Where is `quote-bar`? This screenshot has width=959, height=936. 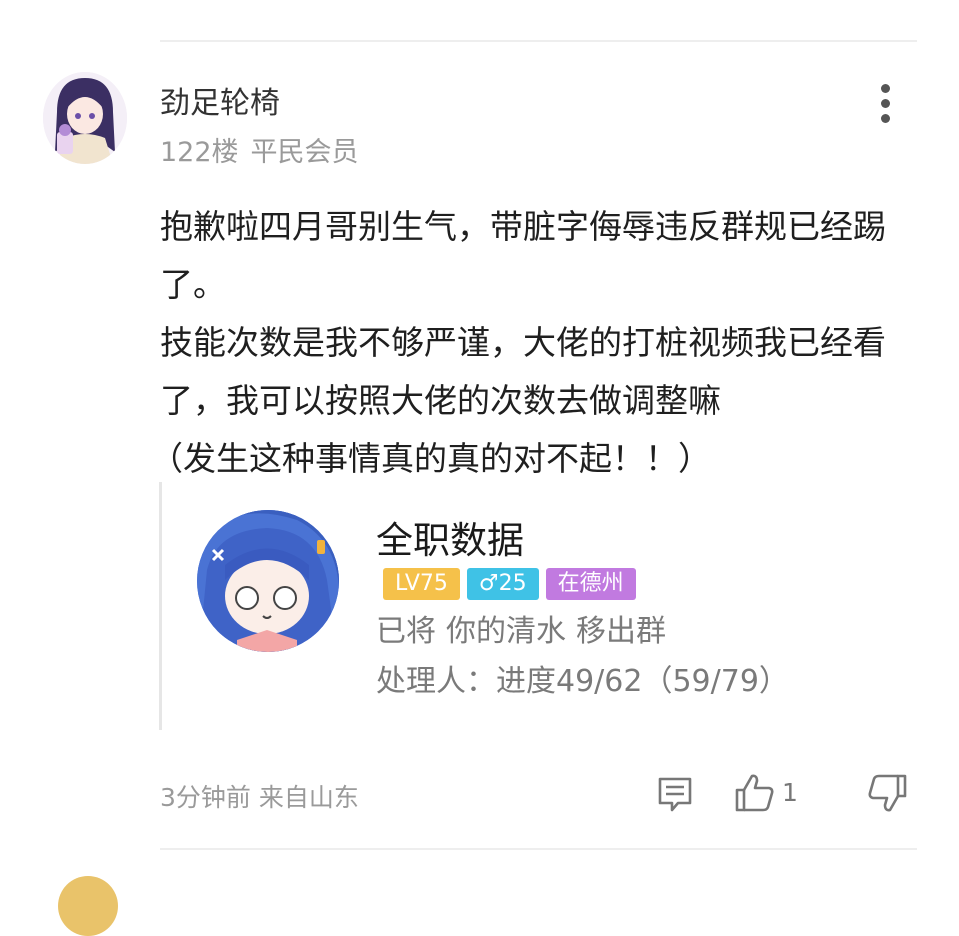 quote-bar is located at coordinates (160, 606).